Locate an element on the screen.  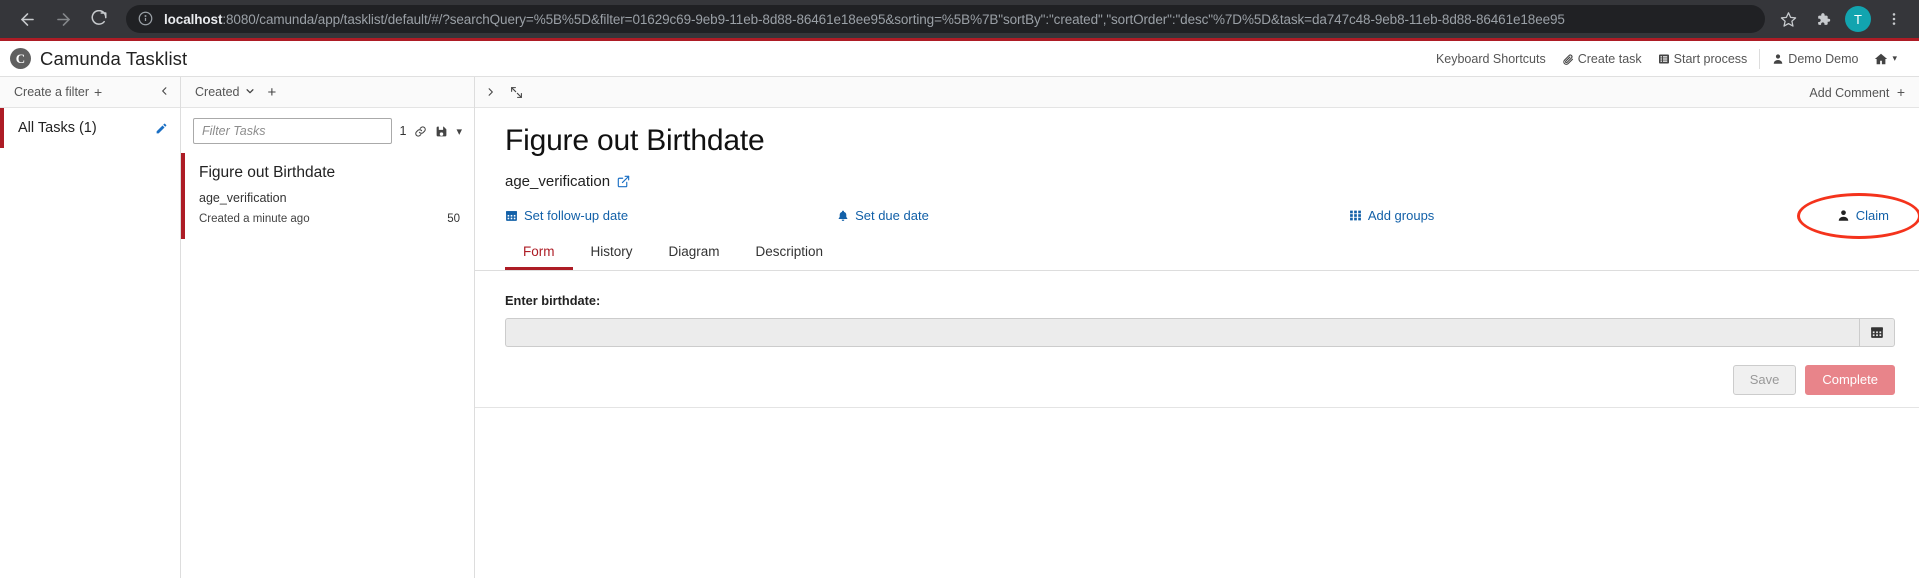
birthdate-field-row is located at coordinates (1200, 332).